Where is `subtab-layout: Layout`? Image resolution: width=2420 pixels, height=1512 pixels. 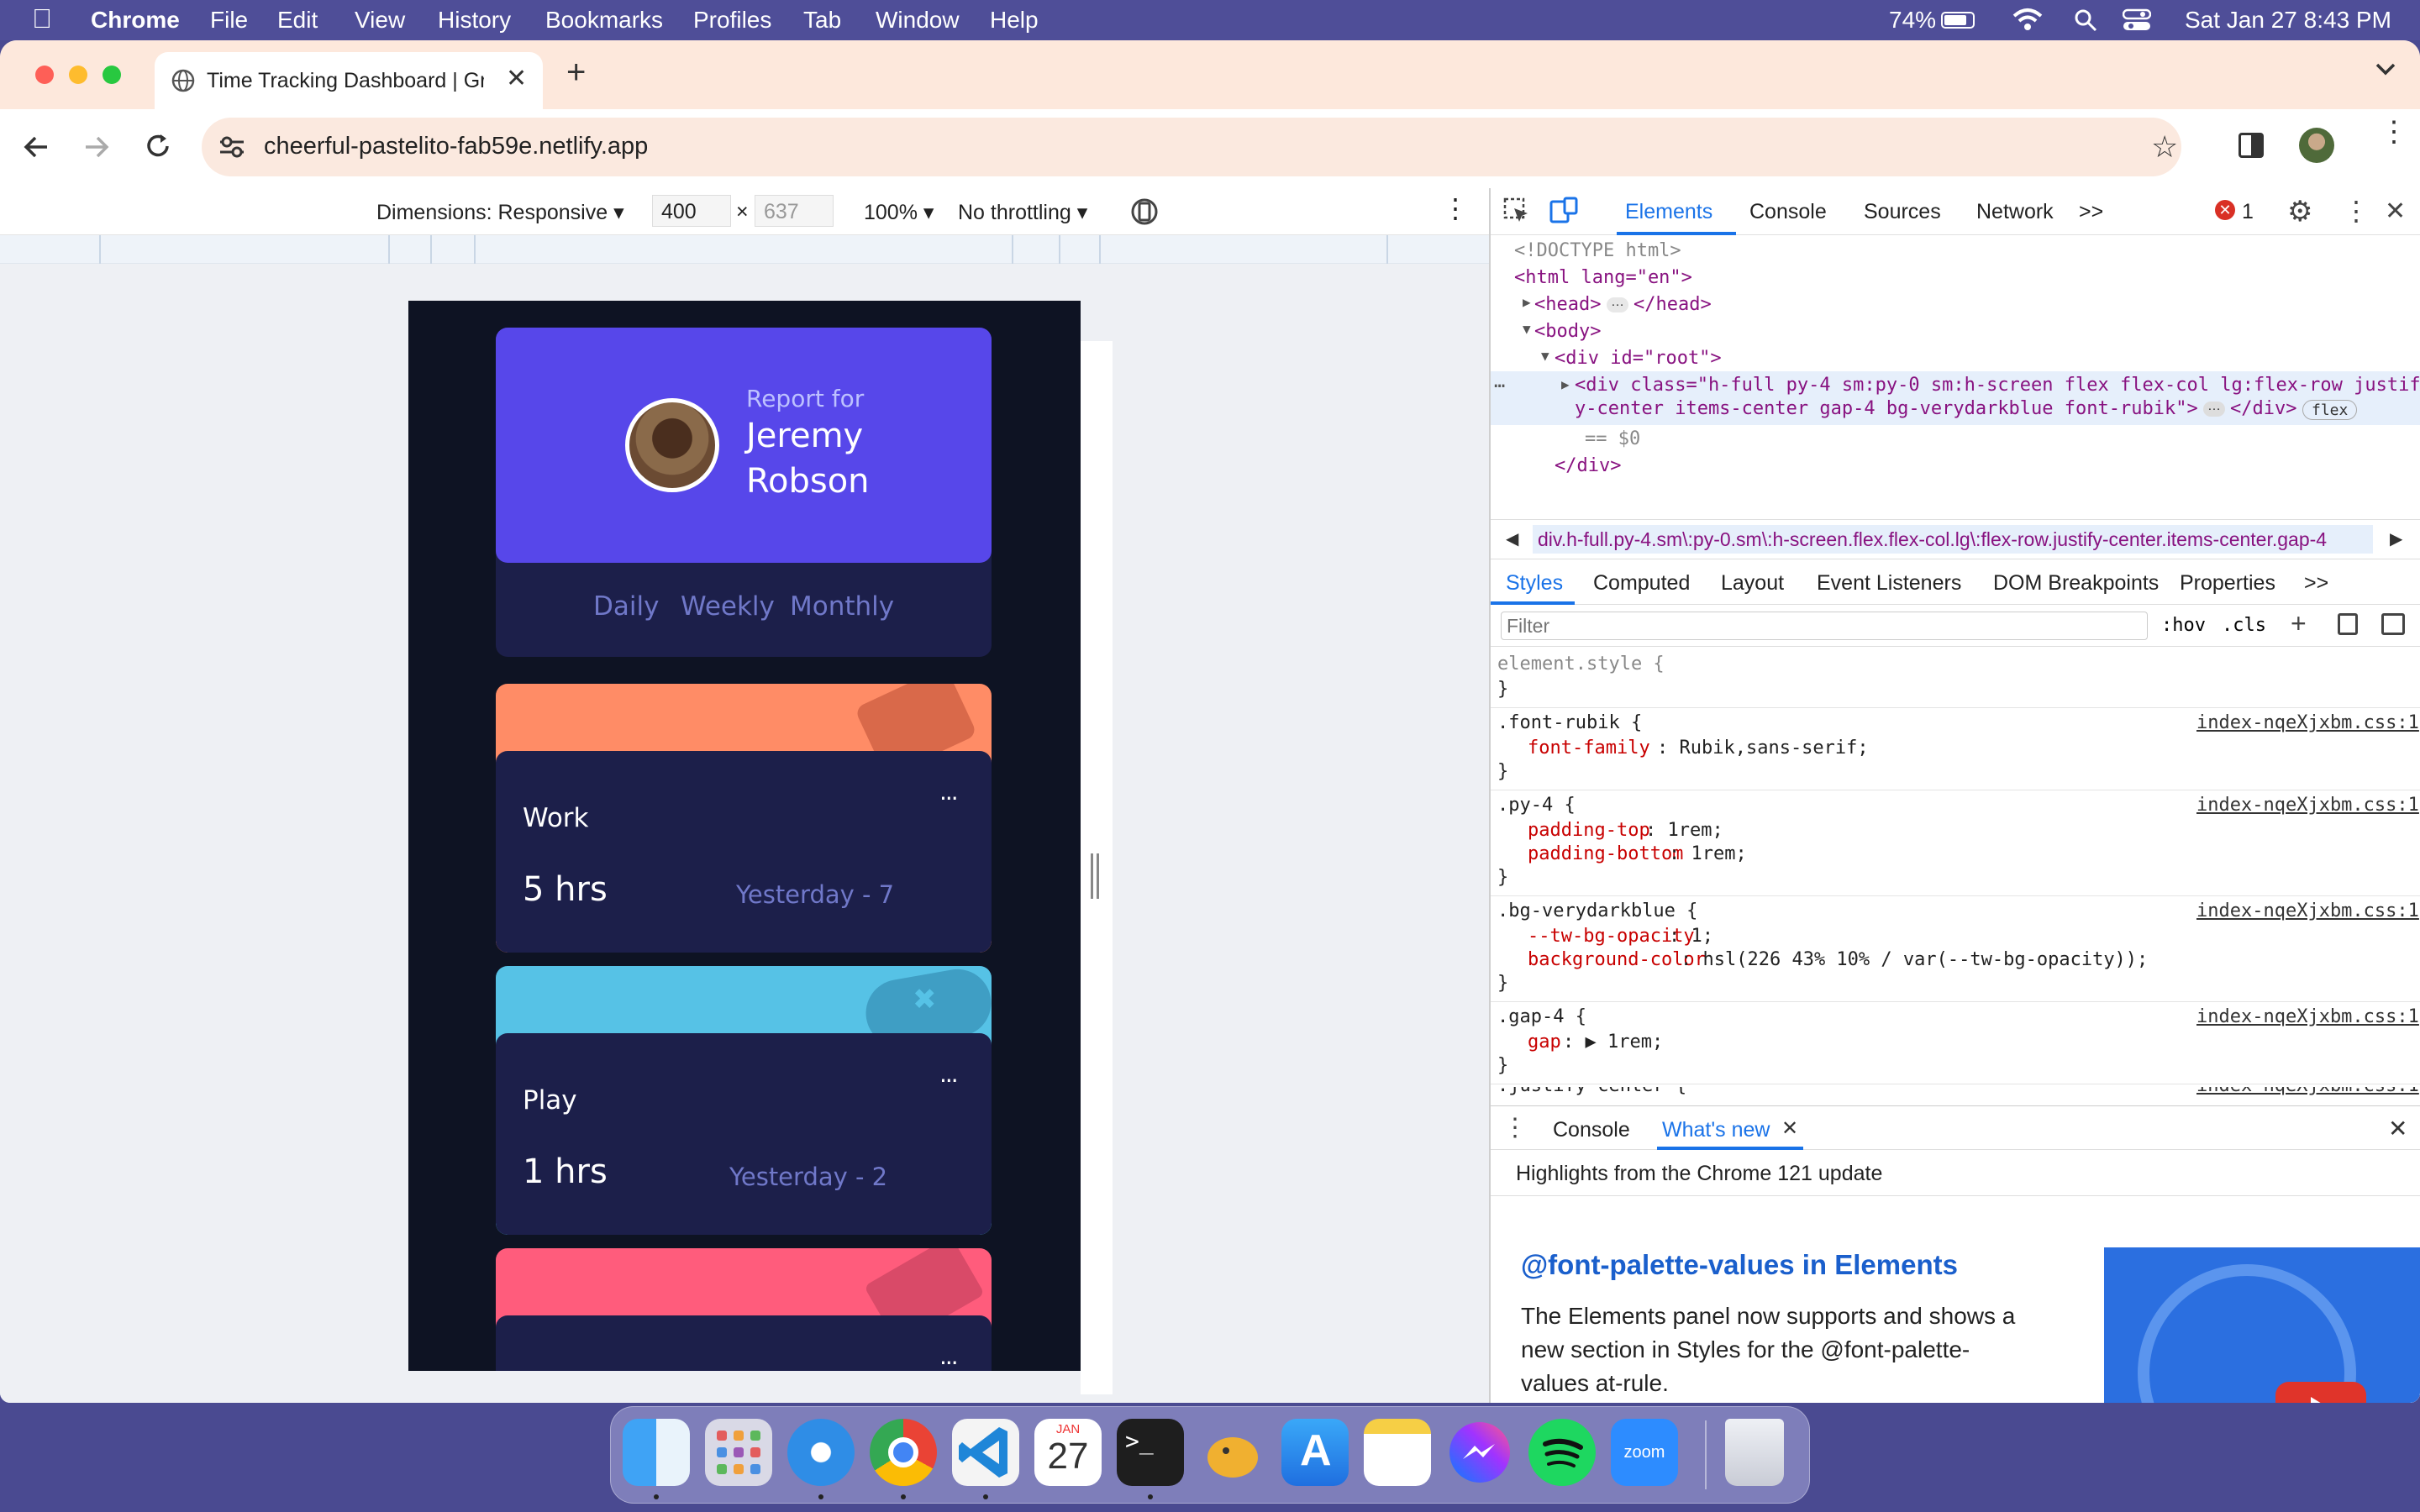
subtab-layout: Layout is located at coordinates (1752, 583).